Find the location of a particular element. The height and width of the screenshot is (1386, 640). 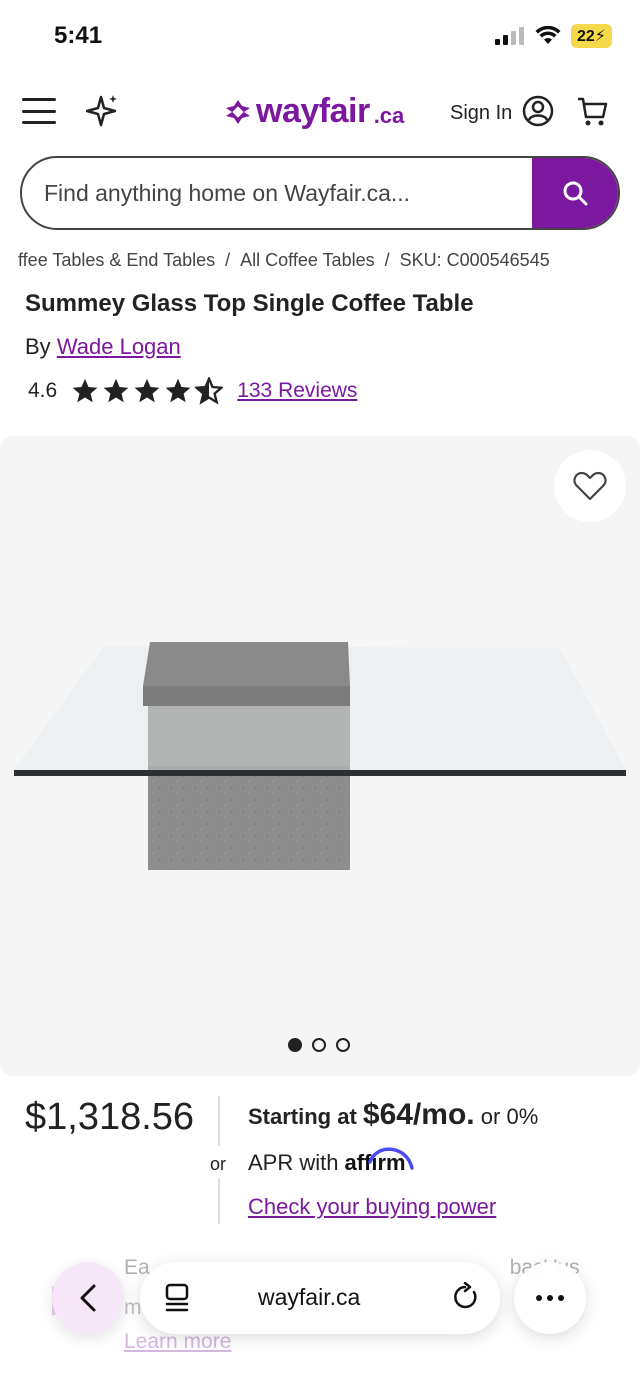

financing-provider: APR with affirm is located at coordinates (331, 1161).